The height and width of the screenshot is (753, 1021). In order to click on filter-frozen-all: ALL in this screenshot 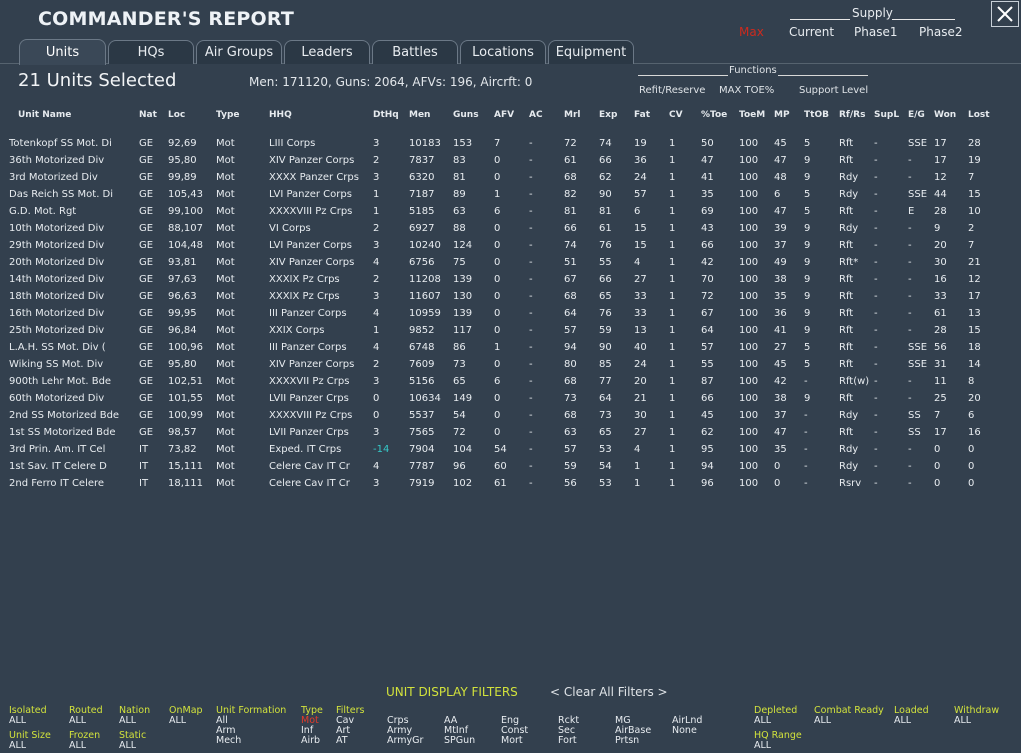, I will do `click(77, 745)`.